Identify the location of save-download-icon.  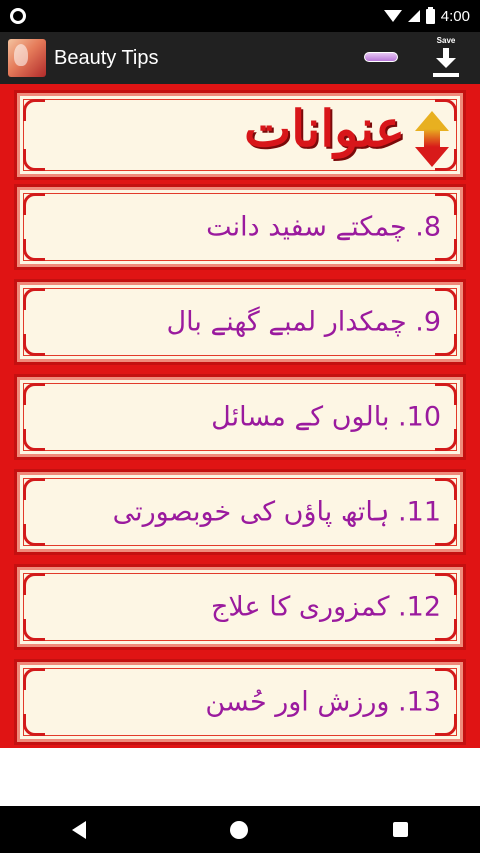
(446, 62).